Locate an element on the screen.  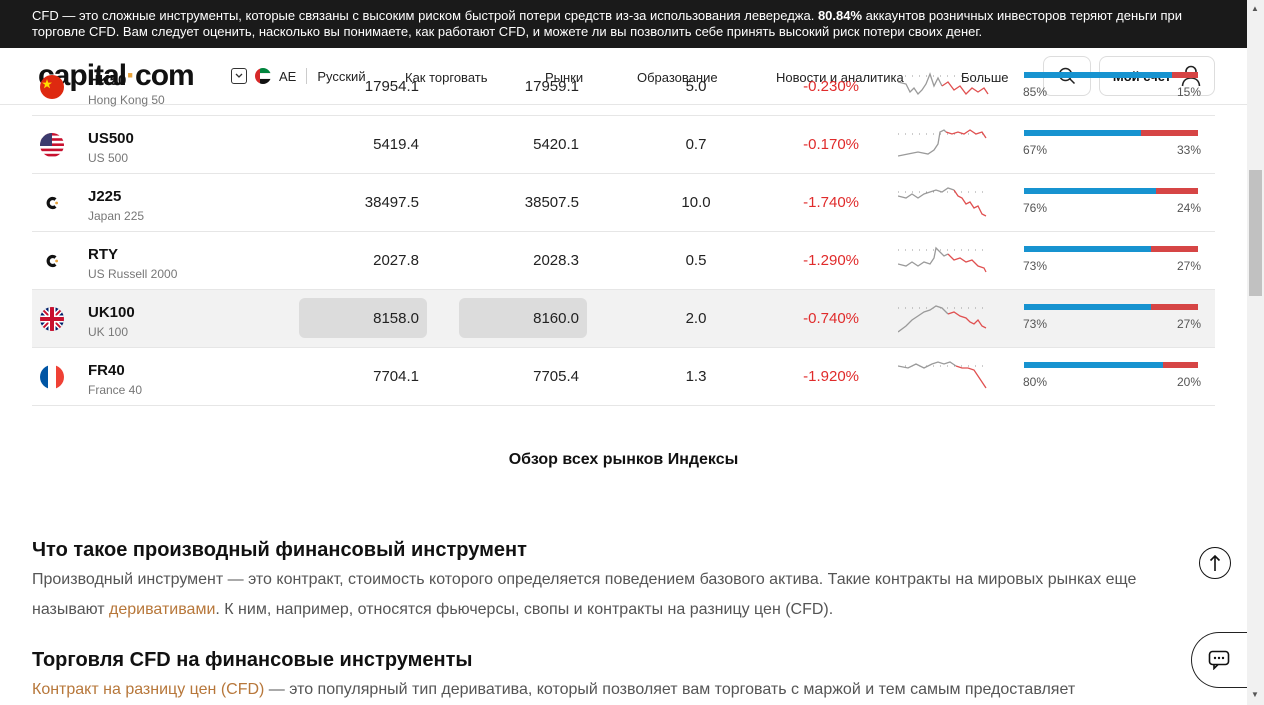
sell-price: 7704.1 is located at coordinates (396, 376).